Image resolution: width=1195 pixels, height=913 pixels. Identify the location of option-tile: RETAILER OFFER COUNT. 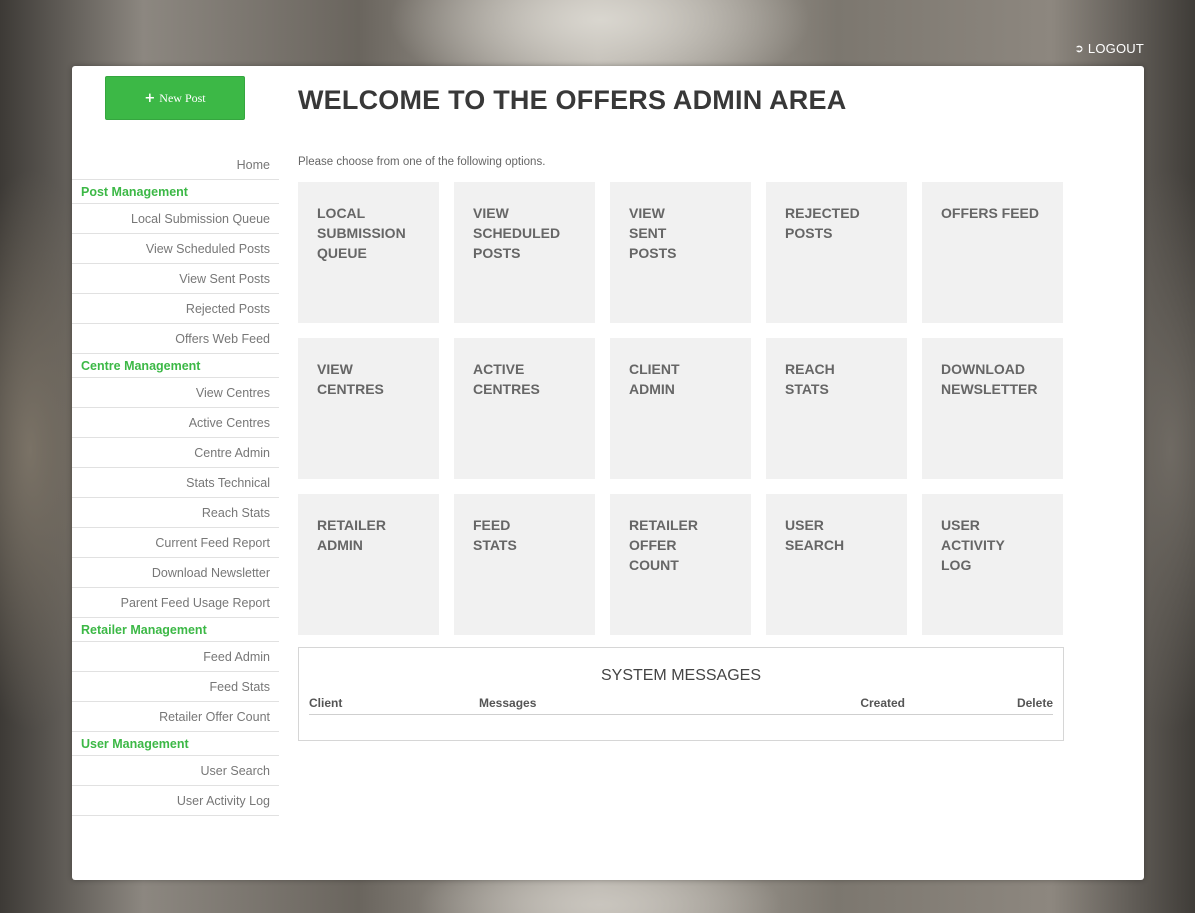
(680, 564).